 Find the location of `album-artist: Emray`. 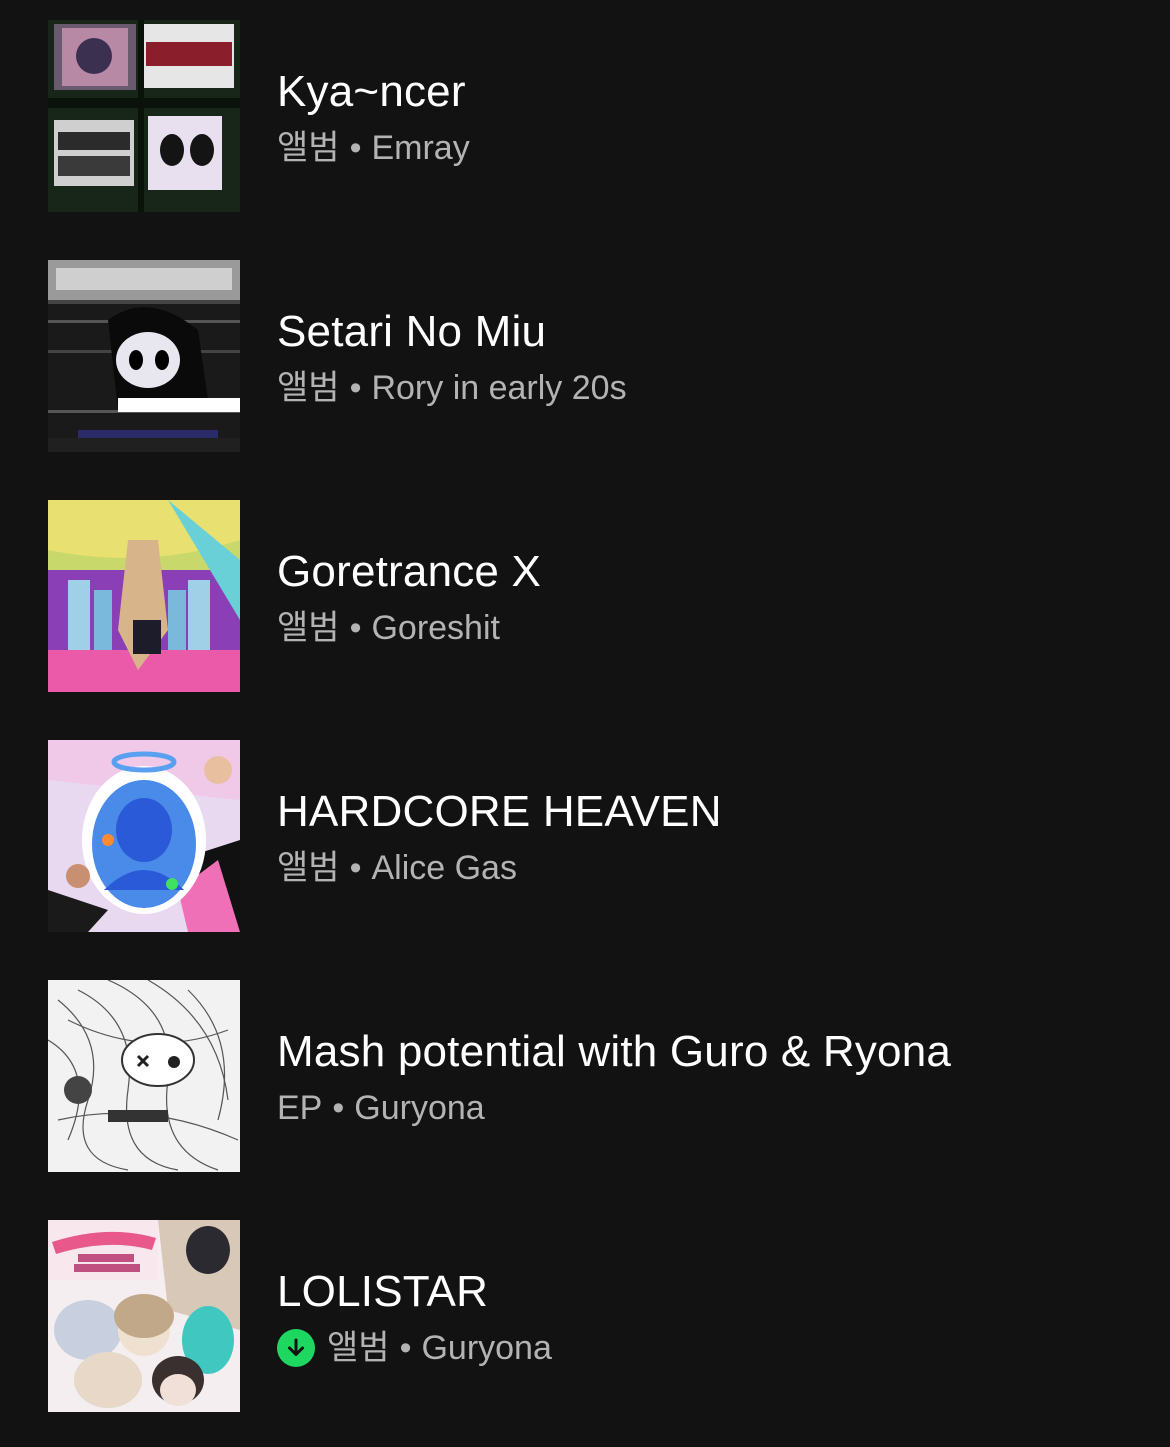

album-artist: Emray is located at coordinates (420, 148).